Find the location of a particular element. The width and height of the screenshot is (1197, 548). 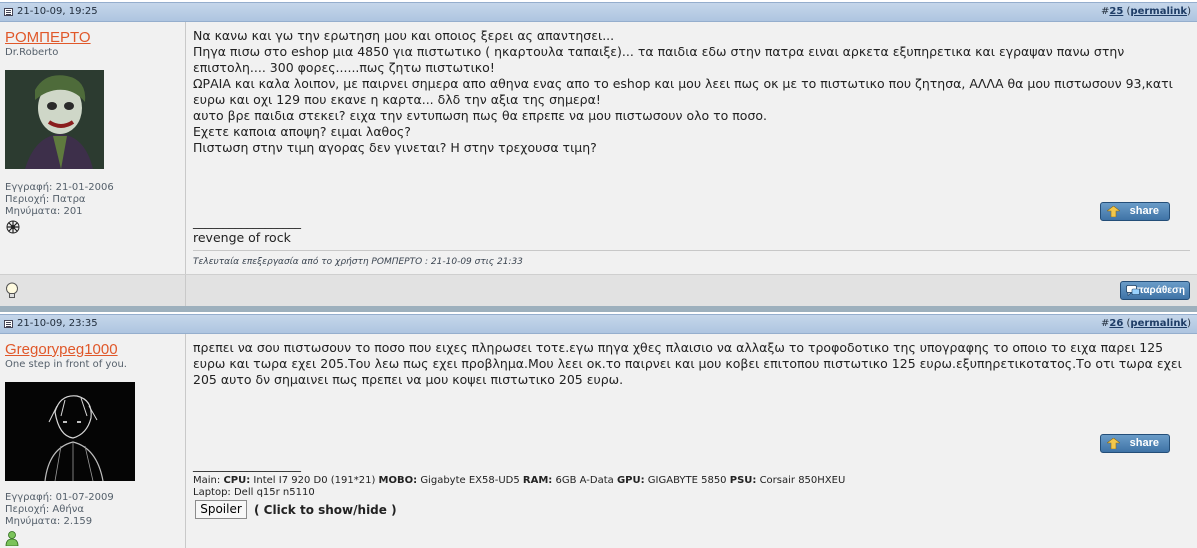

gpu-value: GIGABYTE 5850 is located at coordinates (687, 480).